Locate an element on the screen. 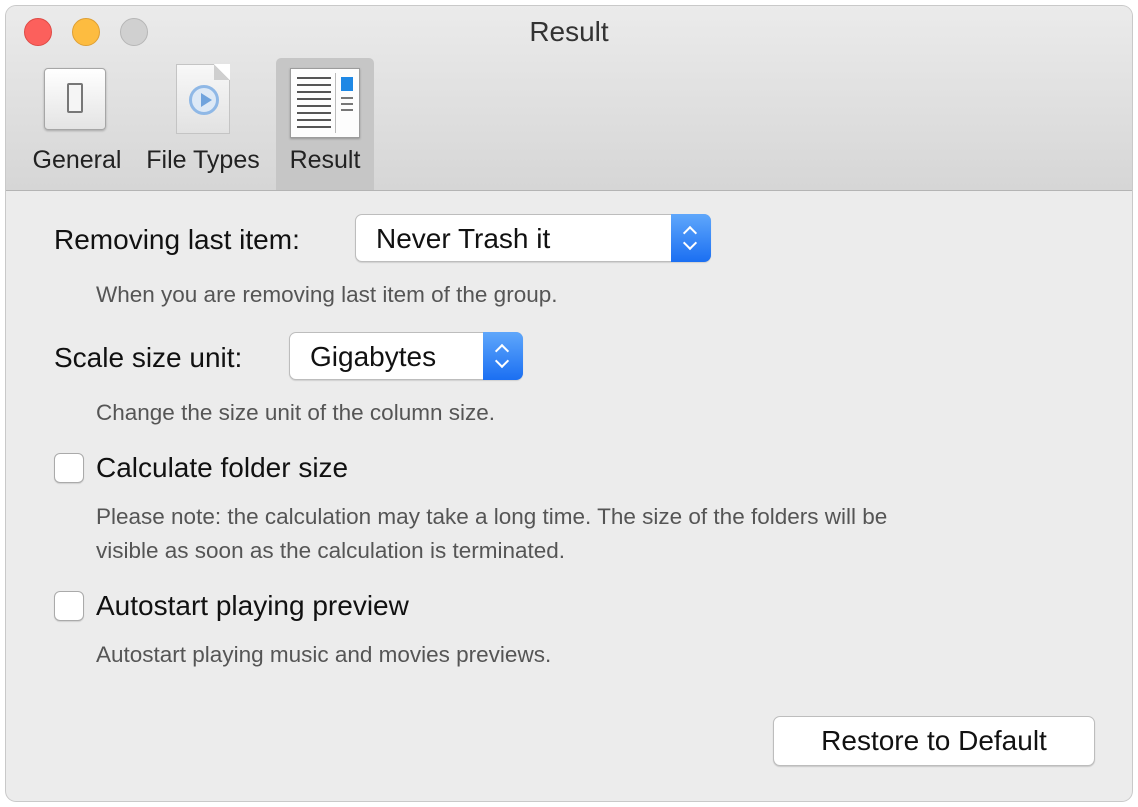  removing-last-item-popup: Never Trash it is located at coordinates (533, 238).